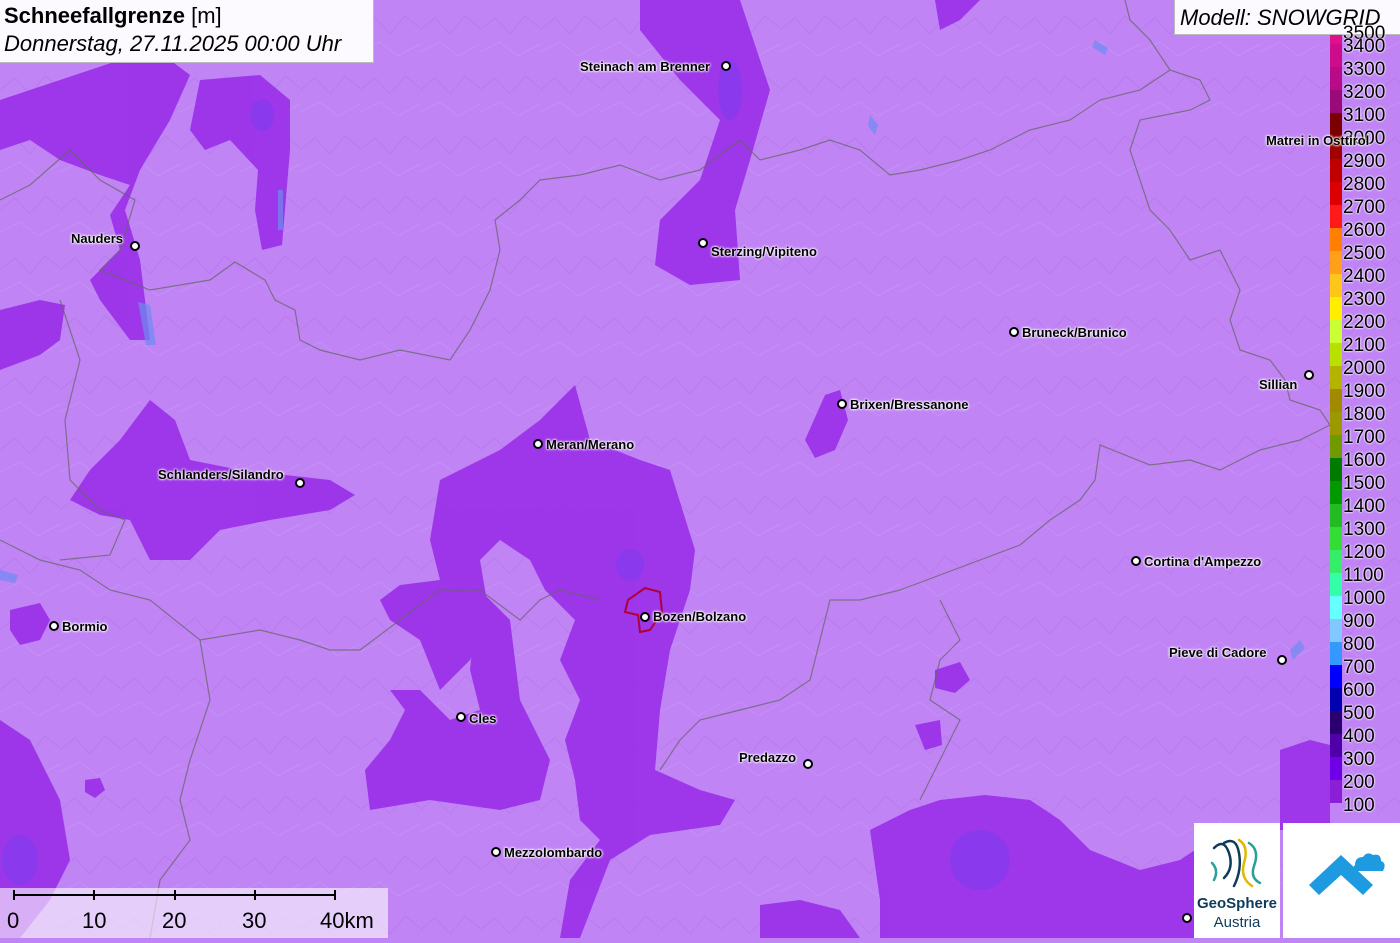 This screenshot has height=943, width=1400. What do you see at coordinates (1282, 660) in the screenshot?
I see `city-marker-pieve-di-cadore` at bounding box center [1282, 660].